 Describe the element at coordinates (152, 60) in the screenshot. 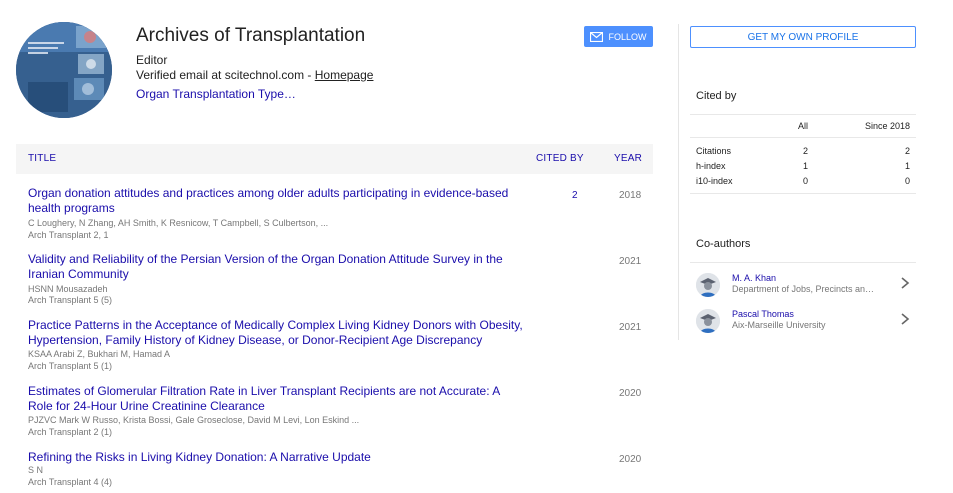

I see `profile-role: Editor` at that location.